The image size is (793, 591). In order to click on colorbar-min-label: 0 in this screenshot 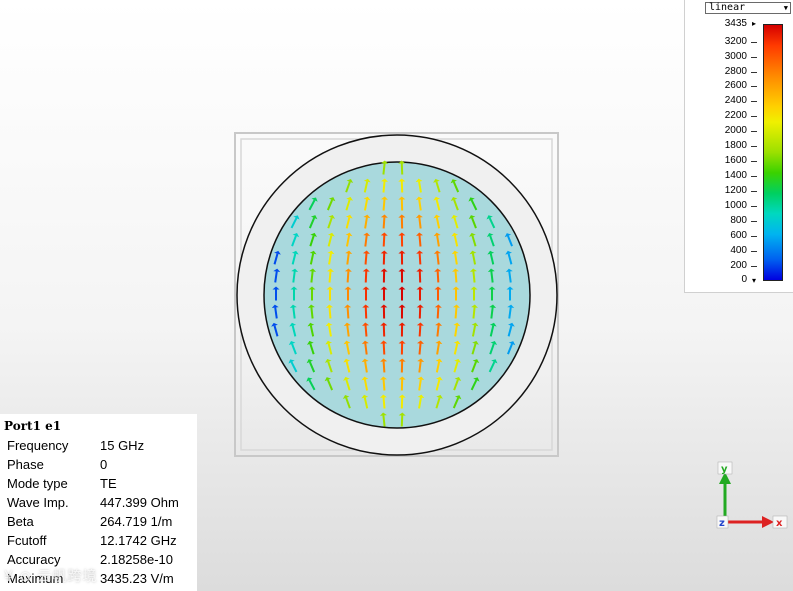, I will do `click(744, 279)`.